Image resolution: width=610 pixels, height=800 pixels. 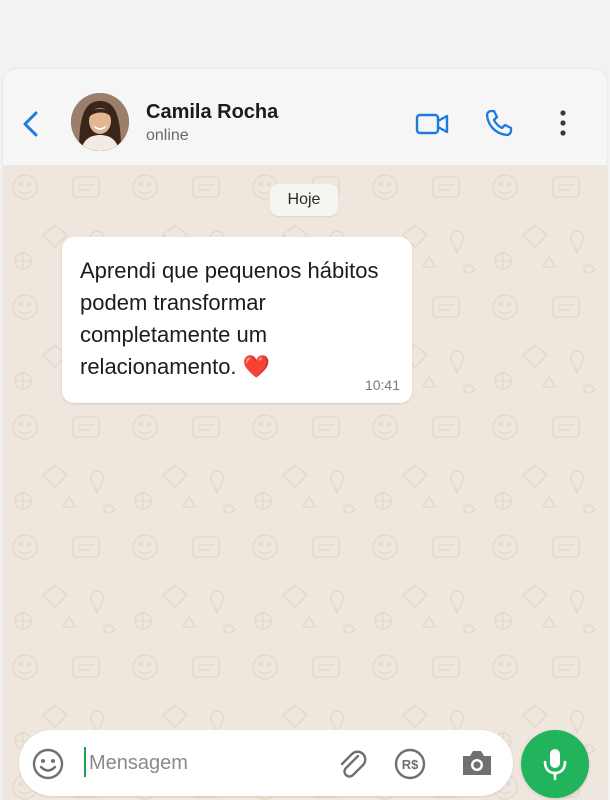 I want to click on microphone-icon, so click(x=555, y=765).